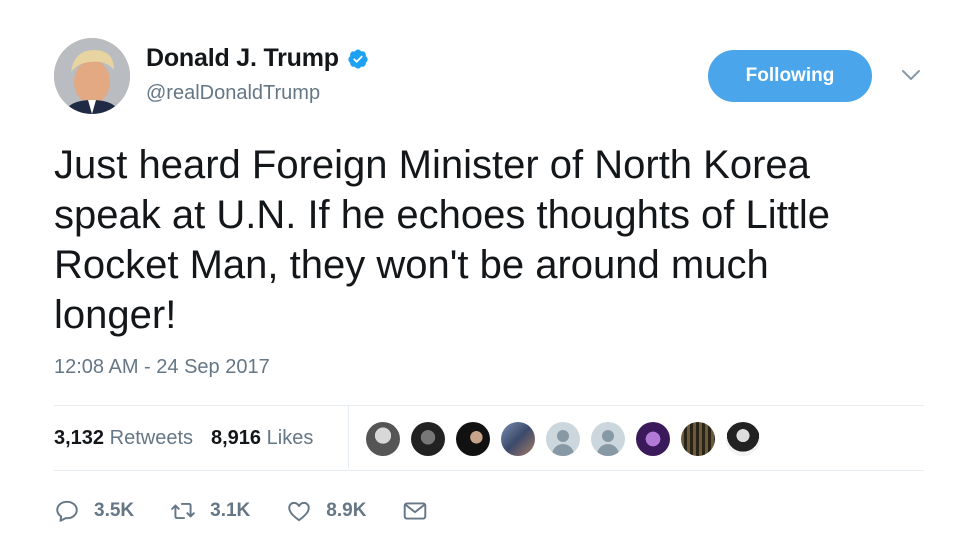 The image size is (980, 552). I want to click on reply-icon, so click(67, 511).